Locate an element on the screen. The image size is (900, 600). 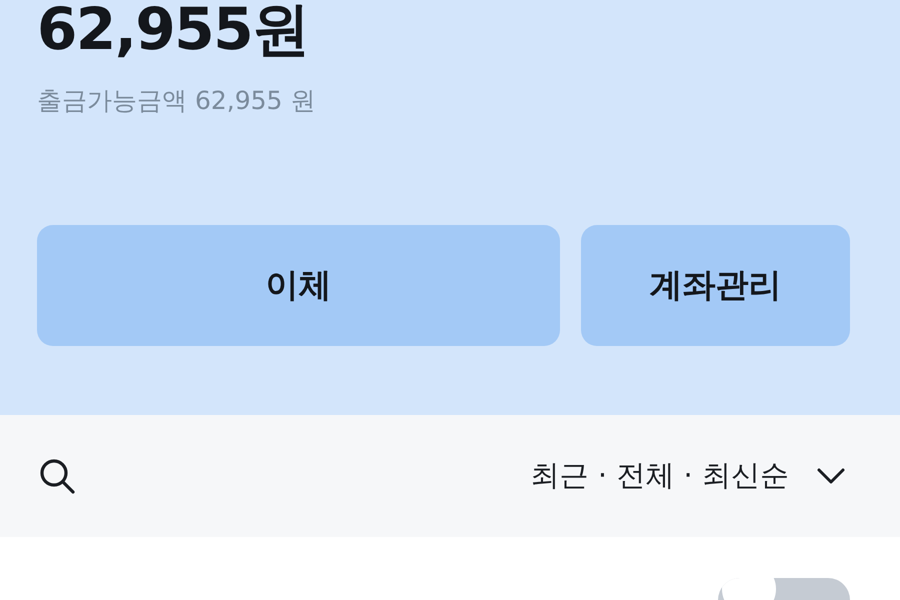
search-icon is located at coordinates (57, 476).